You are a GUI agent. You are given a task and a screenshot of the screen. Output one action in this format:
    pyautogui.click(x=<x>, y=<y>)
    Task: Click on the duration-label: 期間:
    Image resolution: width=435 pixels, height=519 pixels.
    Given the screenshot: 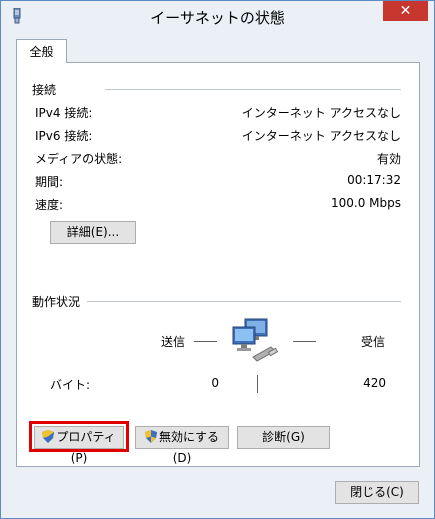 What is the action you would take?
    pyautogui.click(x=49, y=182)
    